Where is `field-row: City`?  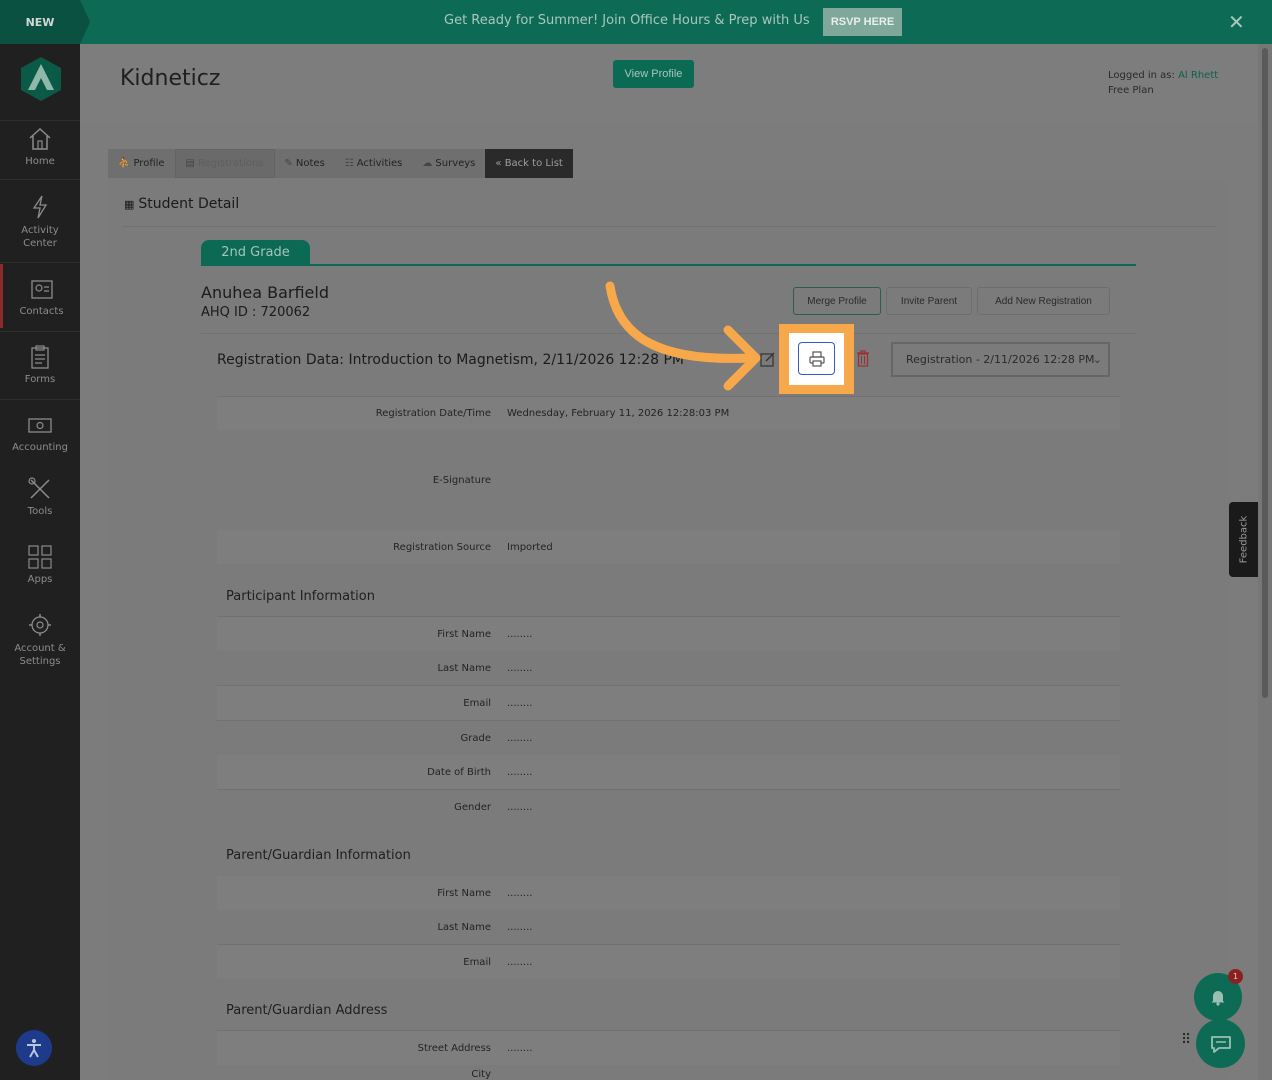 field-row: City is located at coordinates (668, 1074).